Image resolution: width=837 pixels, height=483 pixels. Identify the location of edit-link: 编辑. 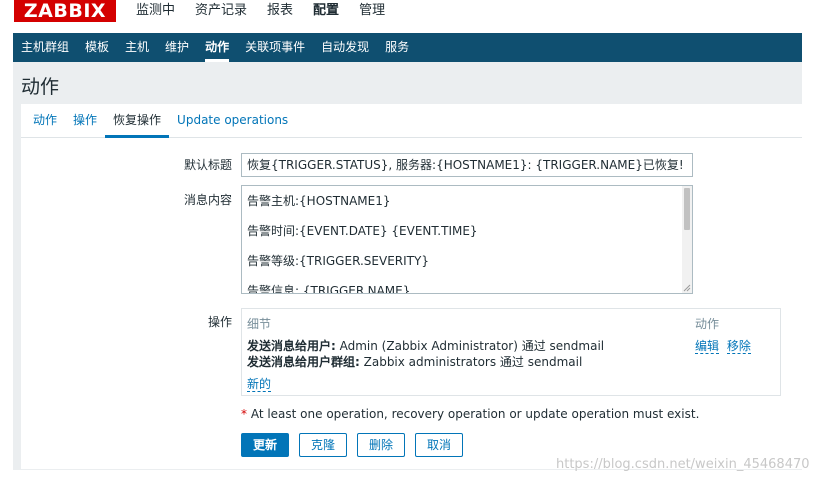
(707, 346).